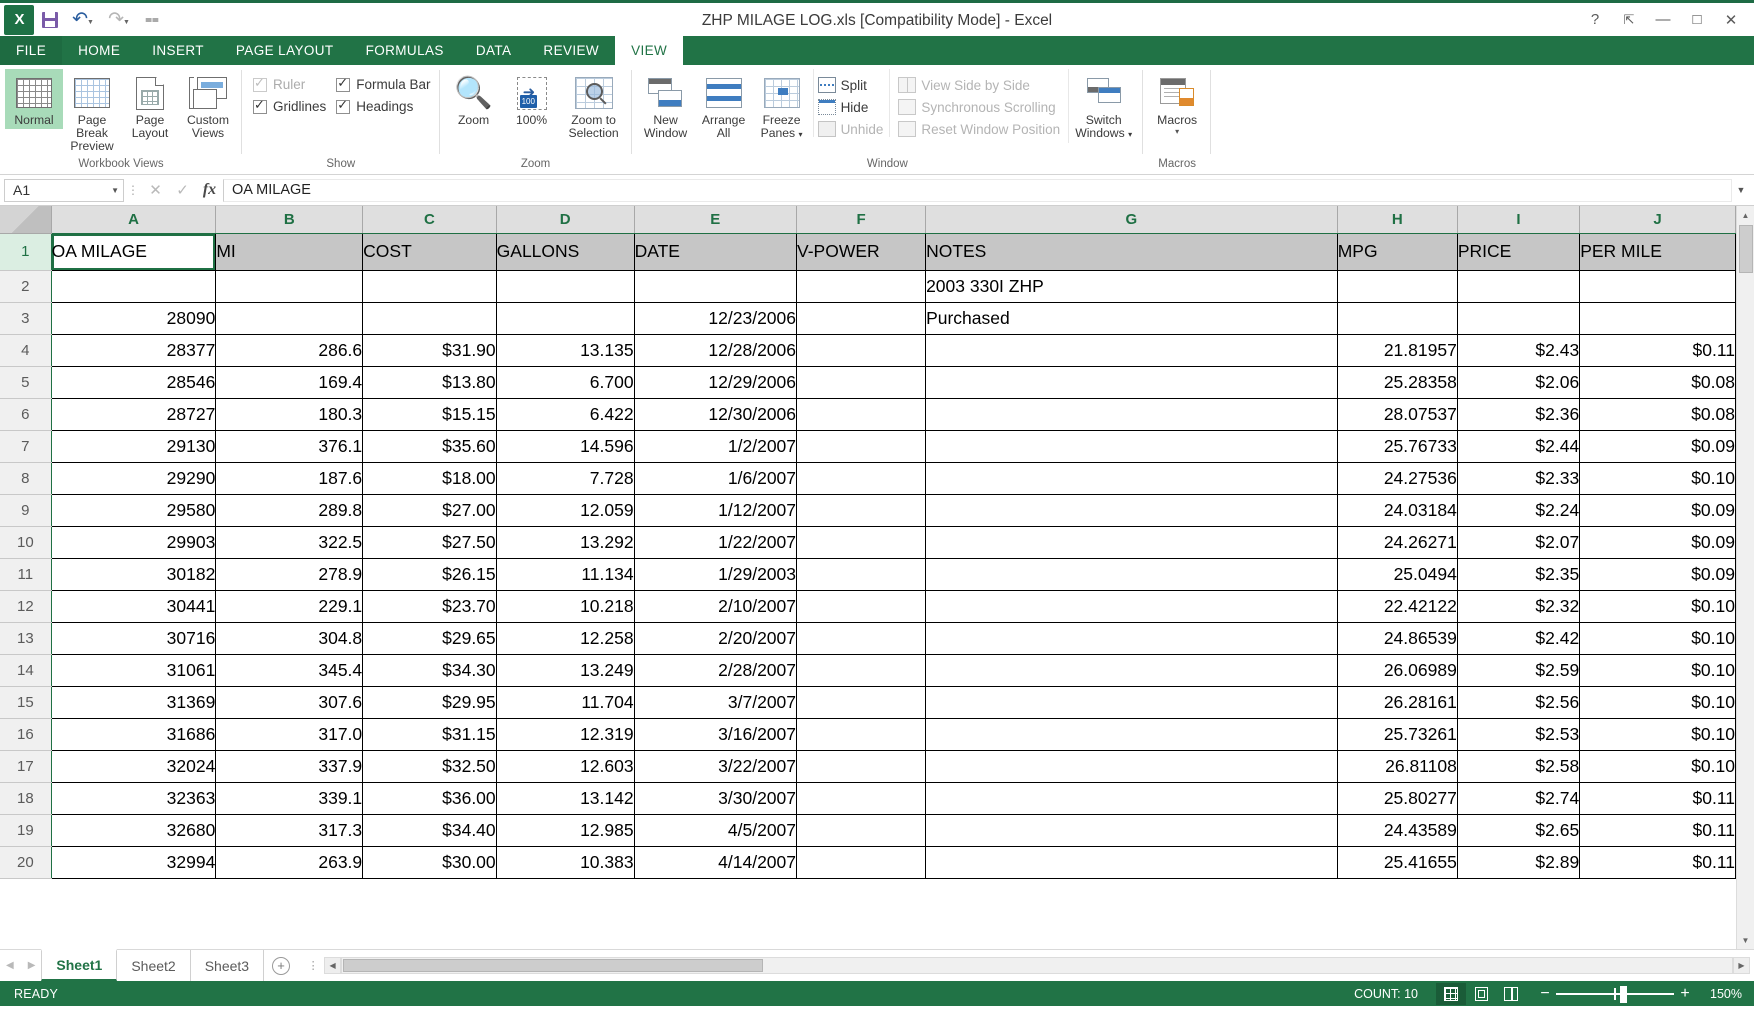 Image resolution: width=1754 pixels, height=1030 pixels. I want to click on zoom-100-button: ➜ 100 100%, so click(532, 99).